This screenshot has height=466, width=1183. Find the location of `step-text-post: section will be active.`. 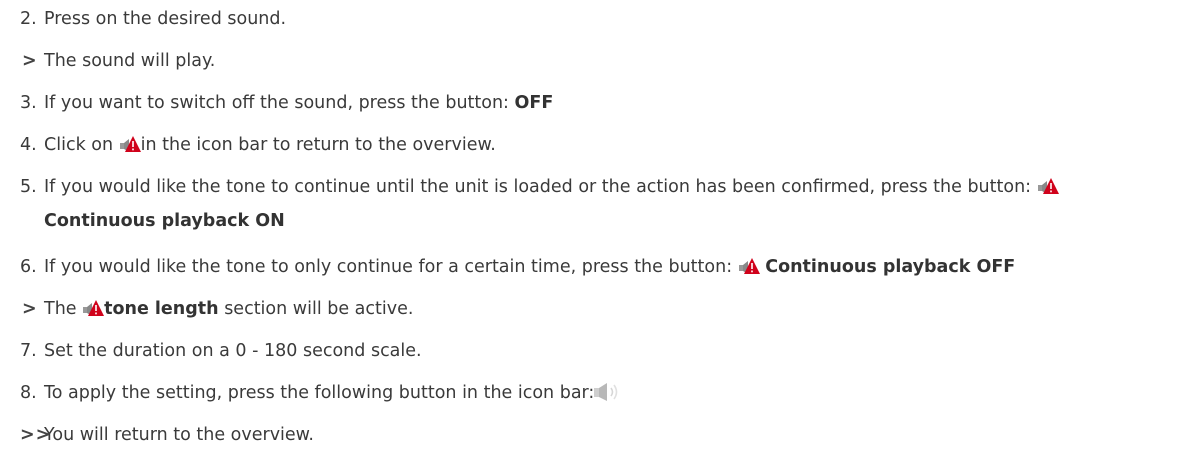

step-text-post: section will be active. is located at coordinates (316, 309).